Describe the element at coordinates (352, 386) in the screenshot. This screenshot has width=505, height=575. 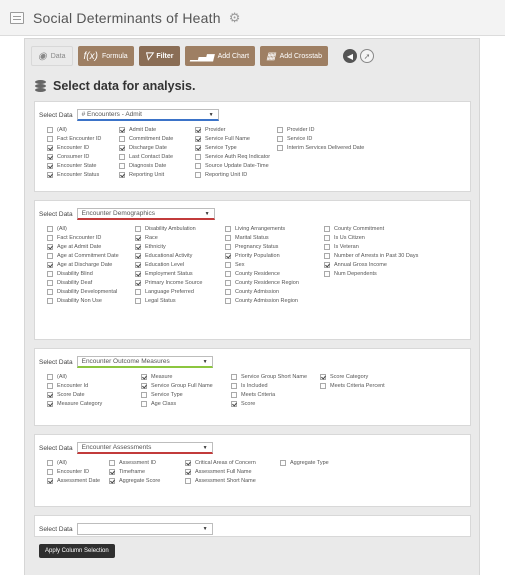
I see `column-option: Meets Criteria Percent` at that location.